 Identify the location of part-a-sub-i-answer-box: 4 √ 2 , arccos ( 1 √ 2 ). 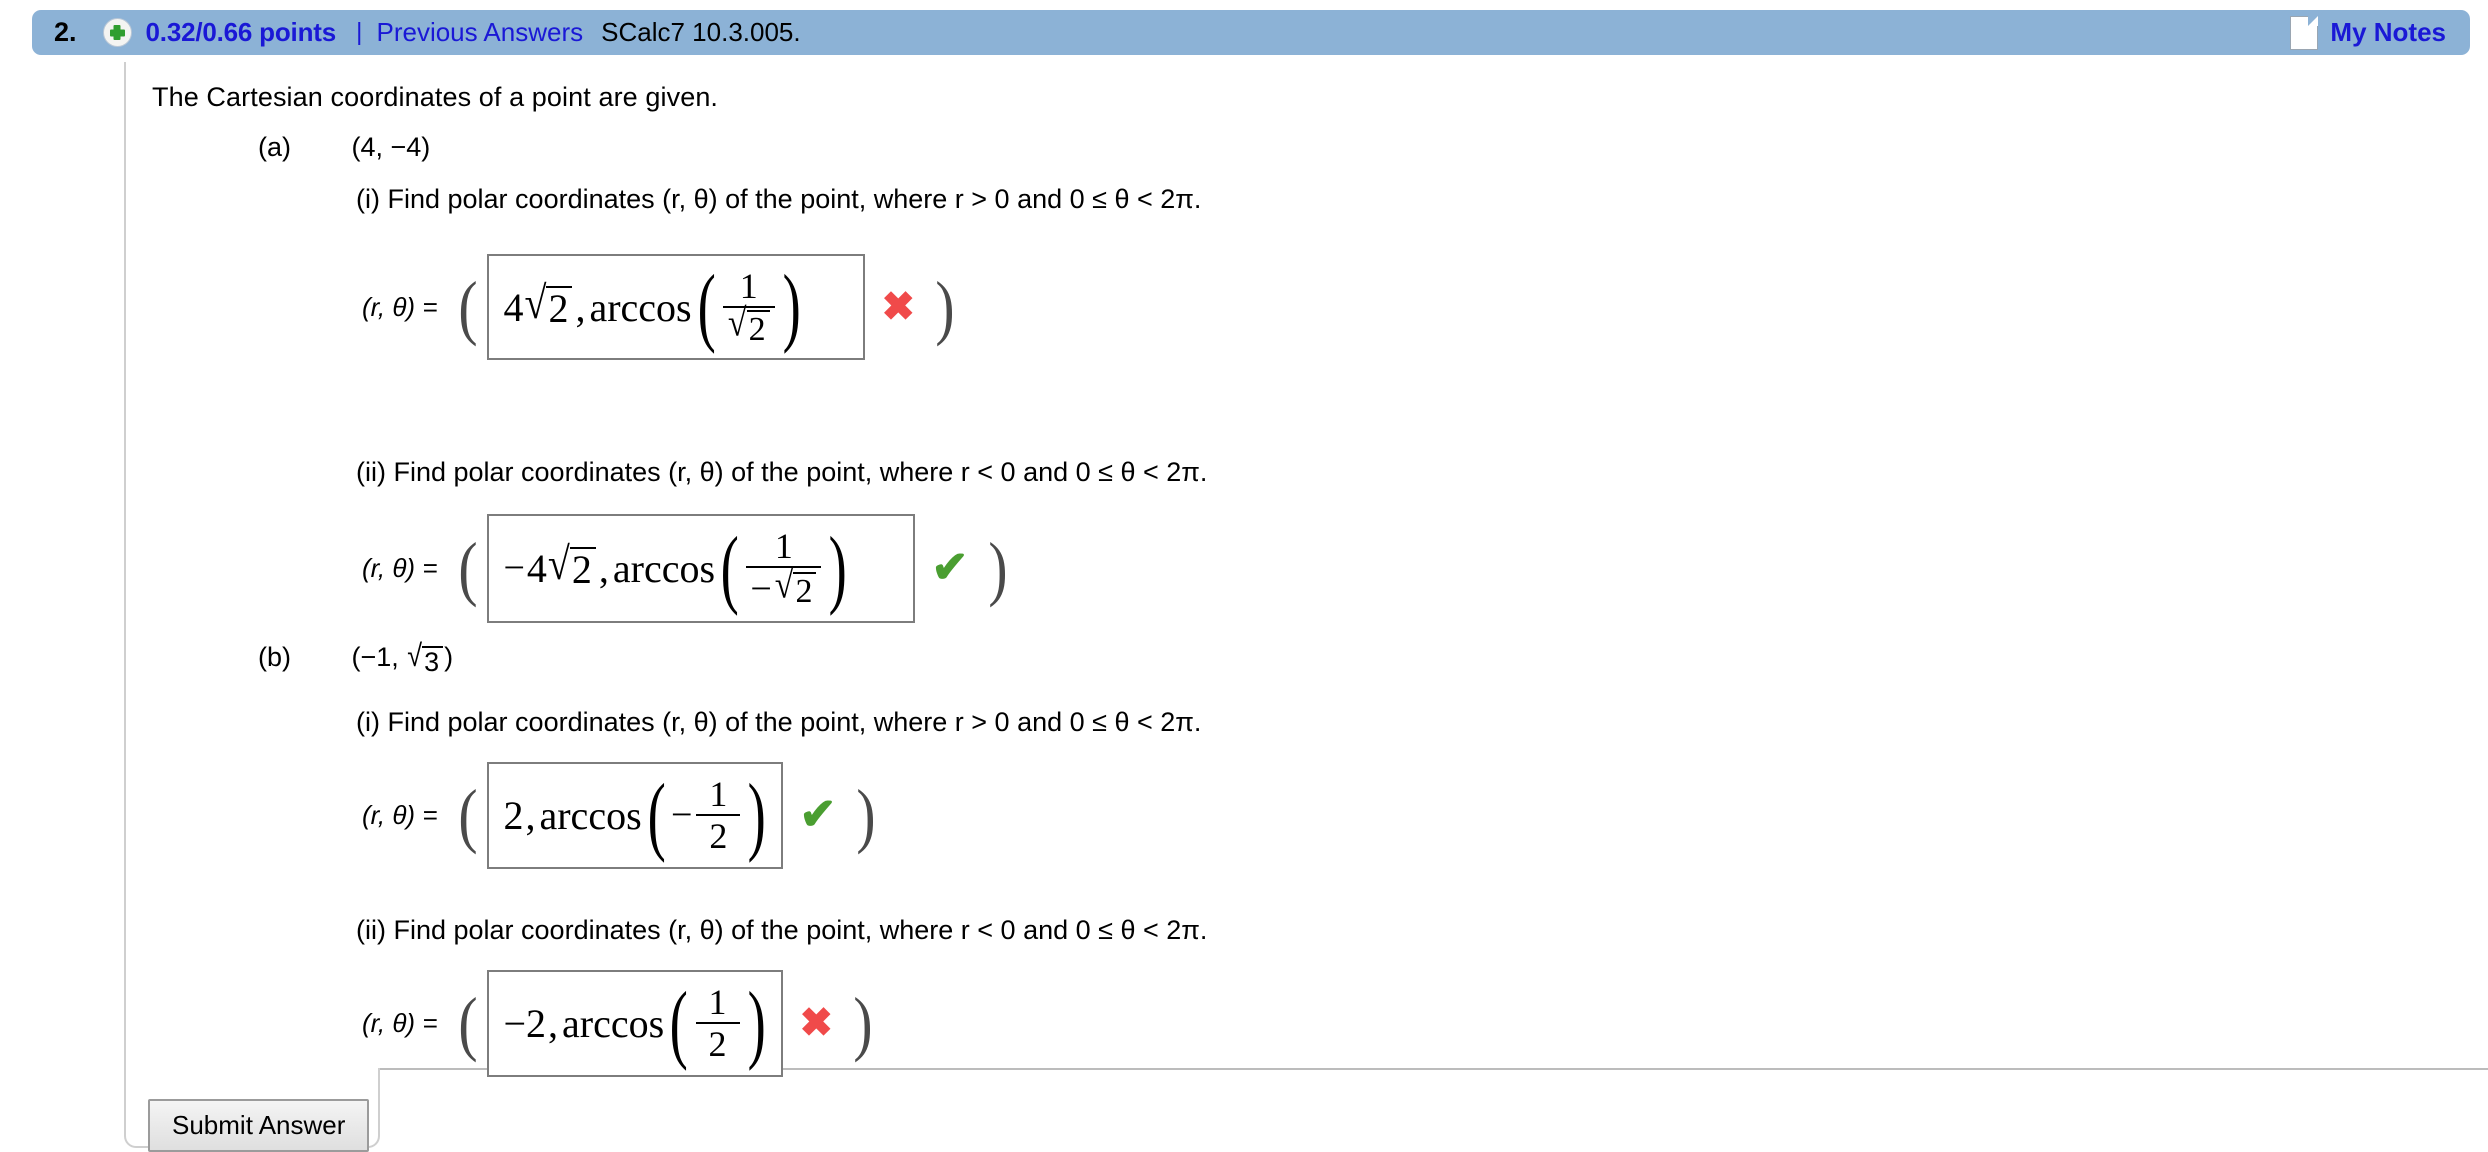
(676, 307).